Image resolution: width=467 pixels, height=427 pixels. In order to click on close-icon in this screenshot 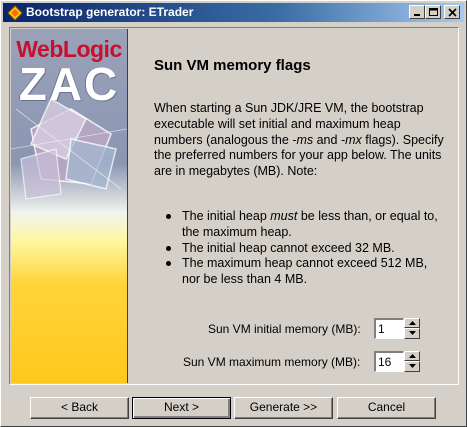, I will do `click(452, 12)`.